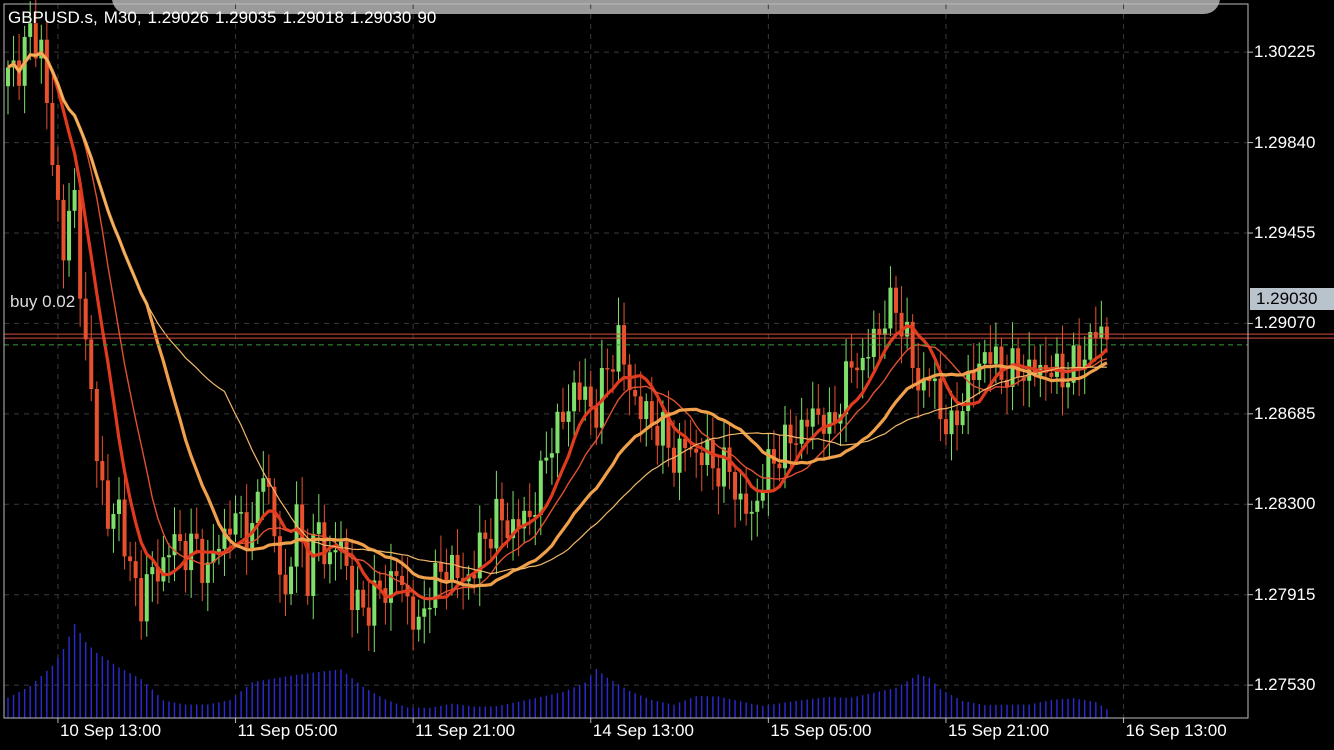 The height and width of the screenshot is (750, 1334). Describe the element at coordinates (1176, 730) in the screenshot. I see `time-axis-label: 16 Sep 13:00` at that location.